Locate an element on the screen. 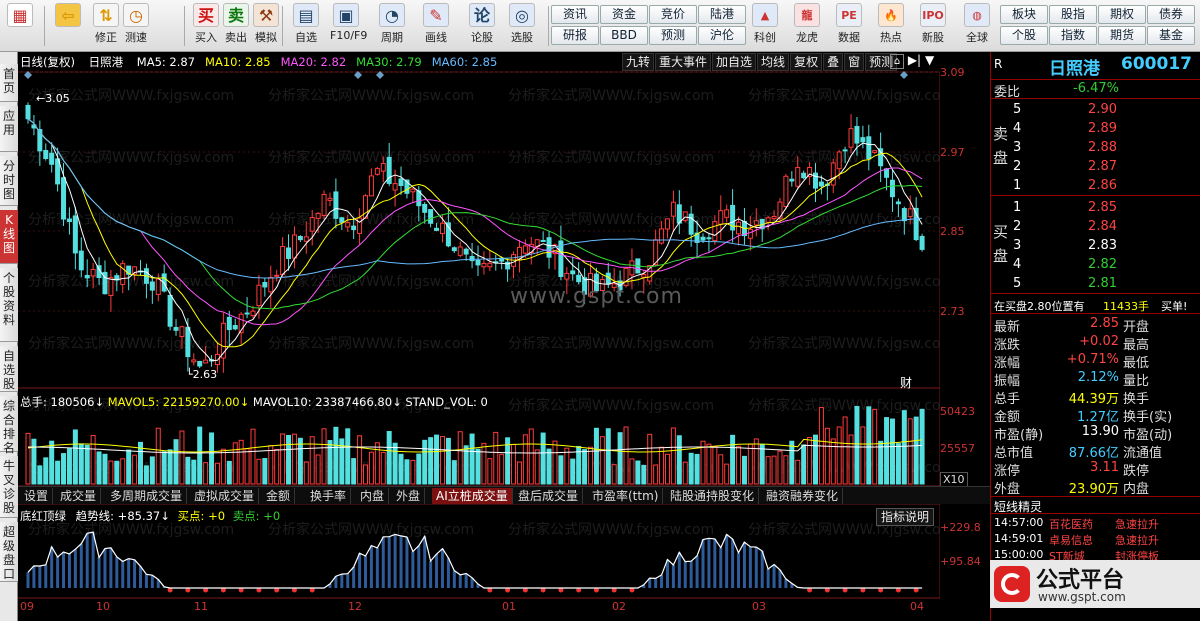 The width and height of the screenshot is (1200, 621). market-button: 个股 is located at coordinates (1024, 35).